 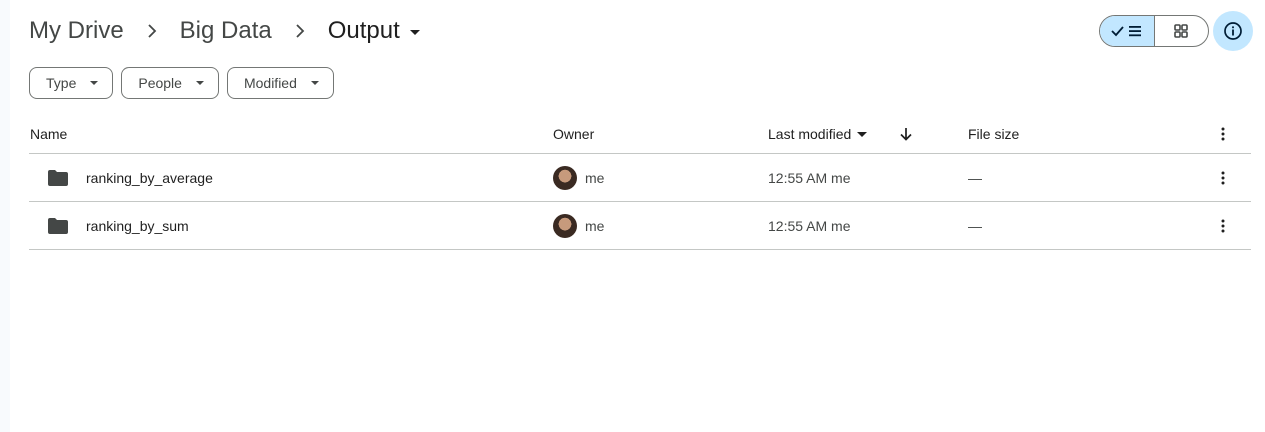 What do you see at coordinates (573, 134) in the screenshot?
I see `header-owner: Owner` at bounding box center [573, 134].